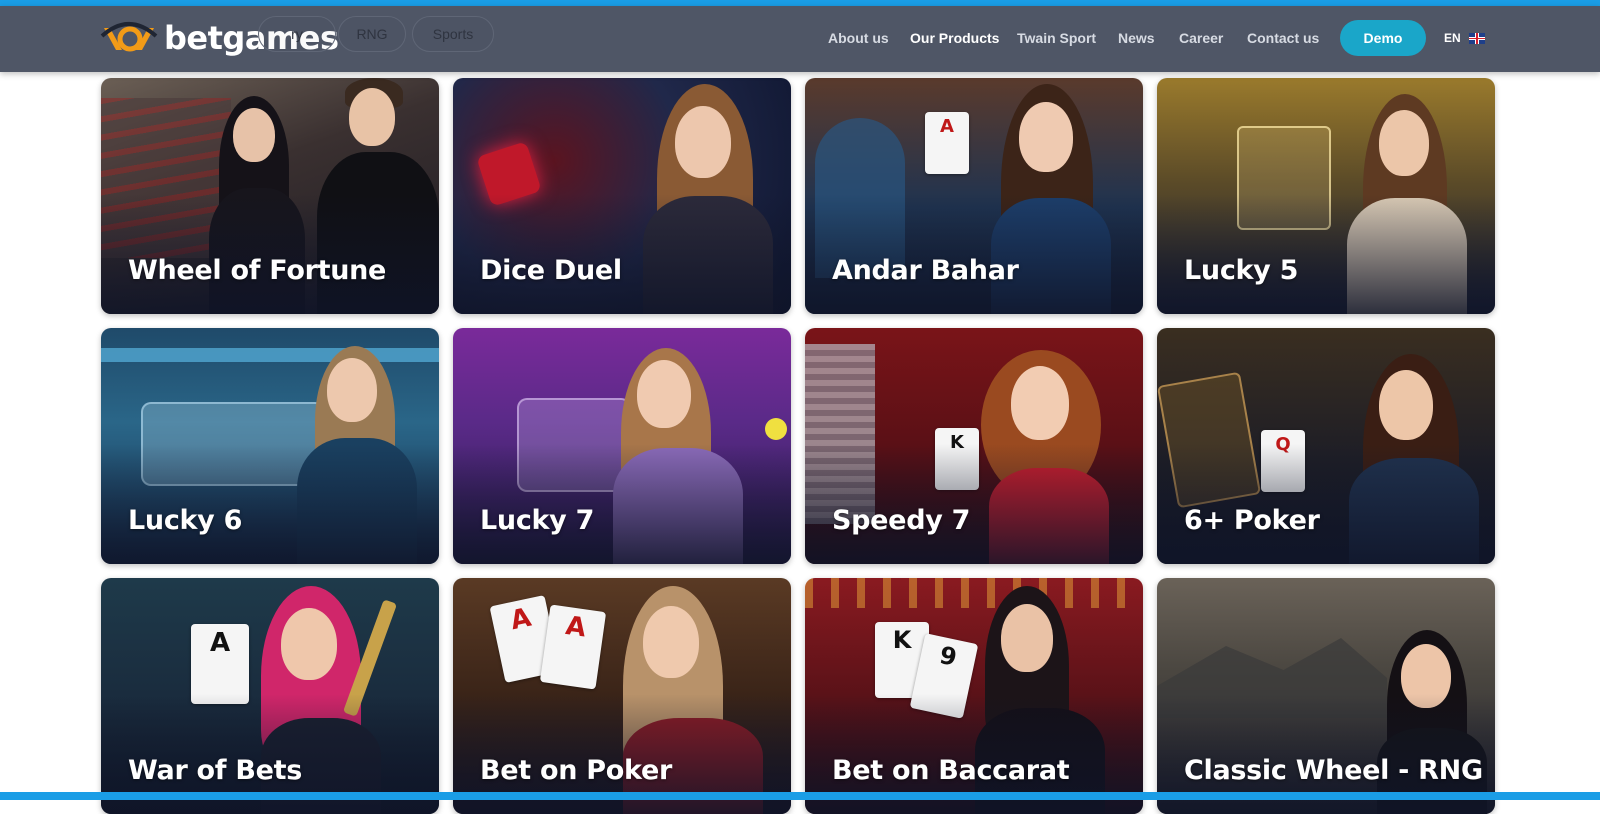 Image resolution: width=1600 pixels, height=814 pixels. Describe the element at coordinates (129, 37) in the screenshot. I see `betgames-logo-icon` at that location.